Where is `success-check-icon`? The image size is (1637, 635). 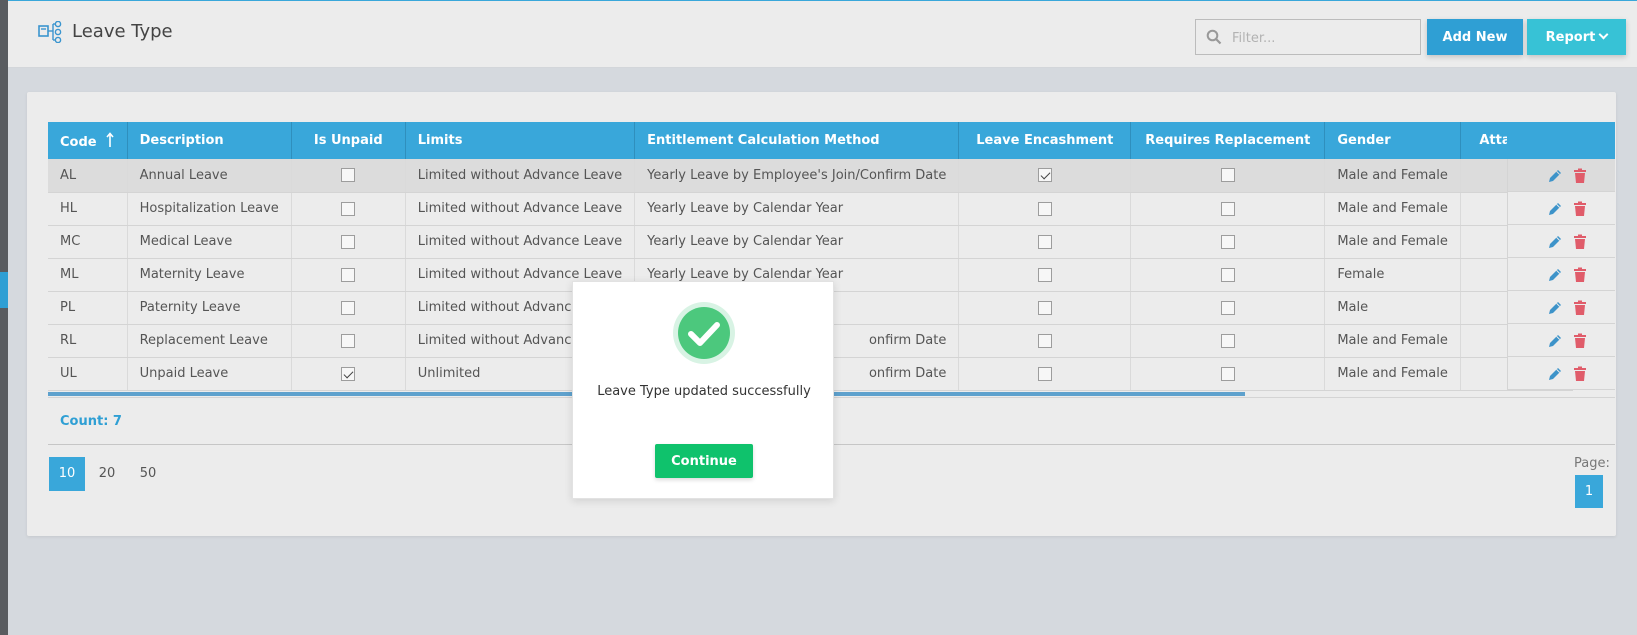 success-check-icon is located at coordinates (704, 333).